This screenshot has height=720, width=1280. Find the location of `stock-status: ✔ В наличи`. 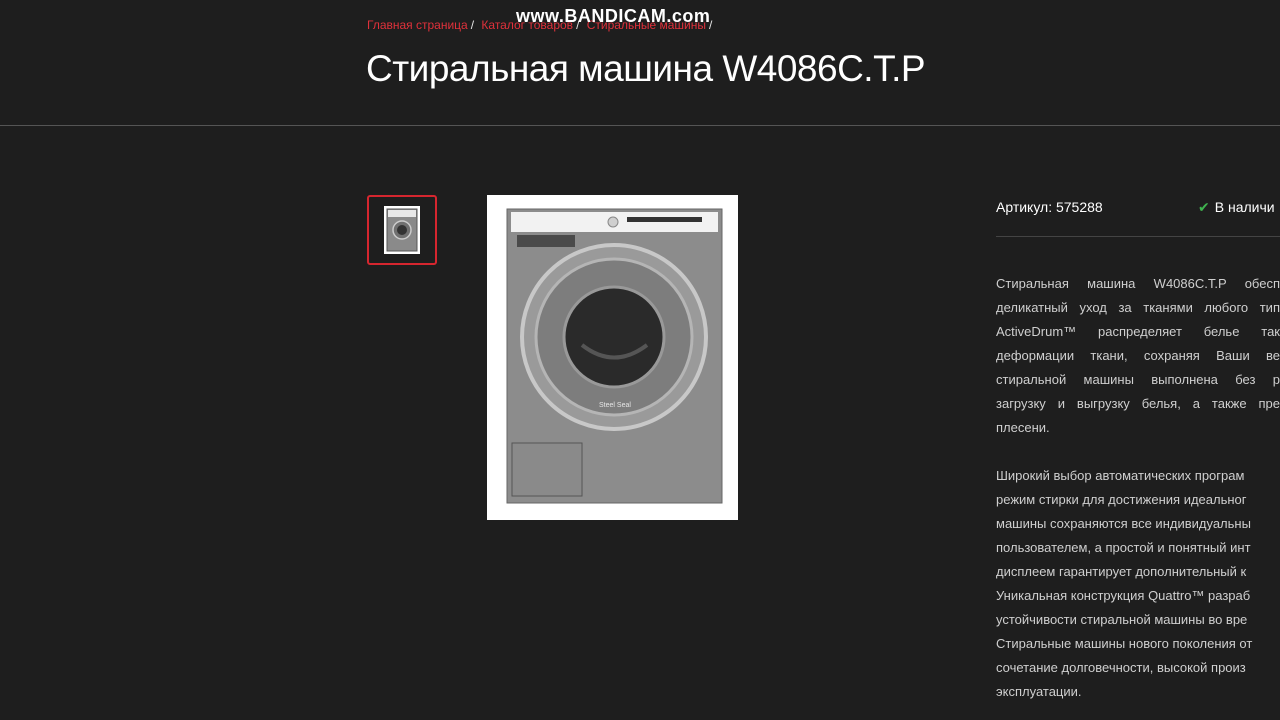

stock-status: ✔ В наличи is located at coordinates (1236, 207).